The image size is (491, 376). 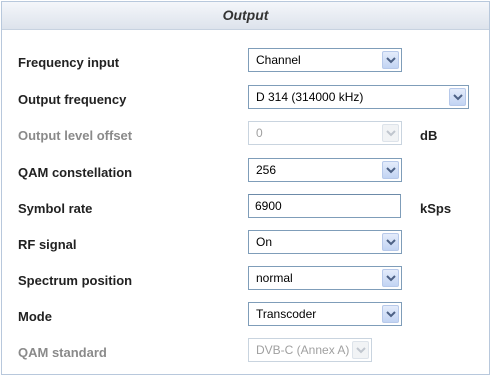 I want to click on qam-standard-select: DVB-C (Annex A), so click(x=310, y=350).